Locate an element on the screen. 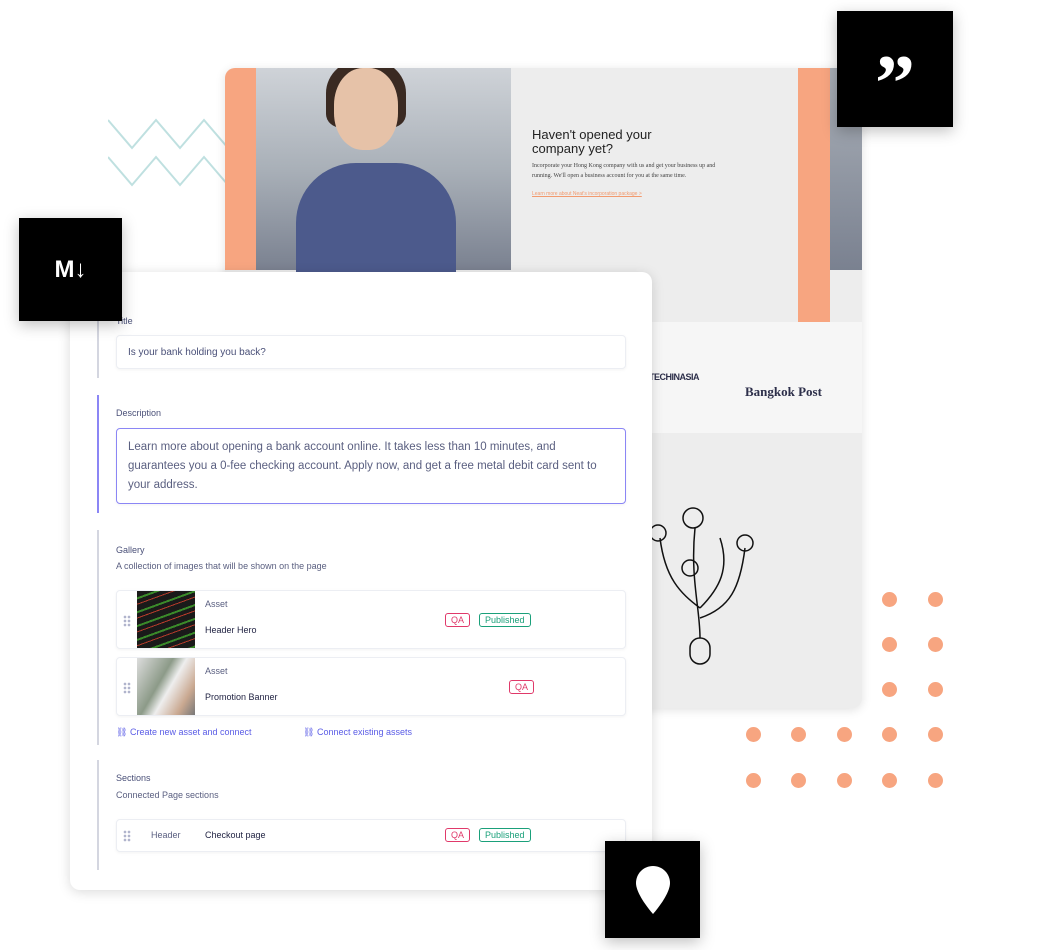  asset-name: Header Hero is located at coordinates (231, 630).